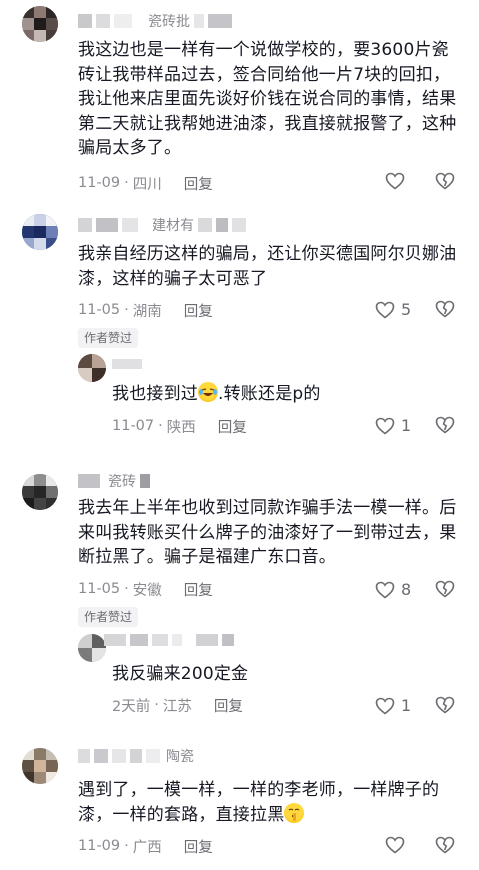 This screenshot has width=479, height=870. I want to click on reply-meta: 11-07 · 陕西 回复, so click(179, 426).